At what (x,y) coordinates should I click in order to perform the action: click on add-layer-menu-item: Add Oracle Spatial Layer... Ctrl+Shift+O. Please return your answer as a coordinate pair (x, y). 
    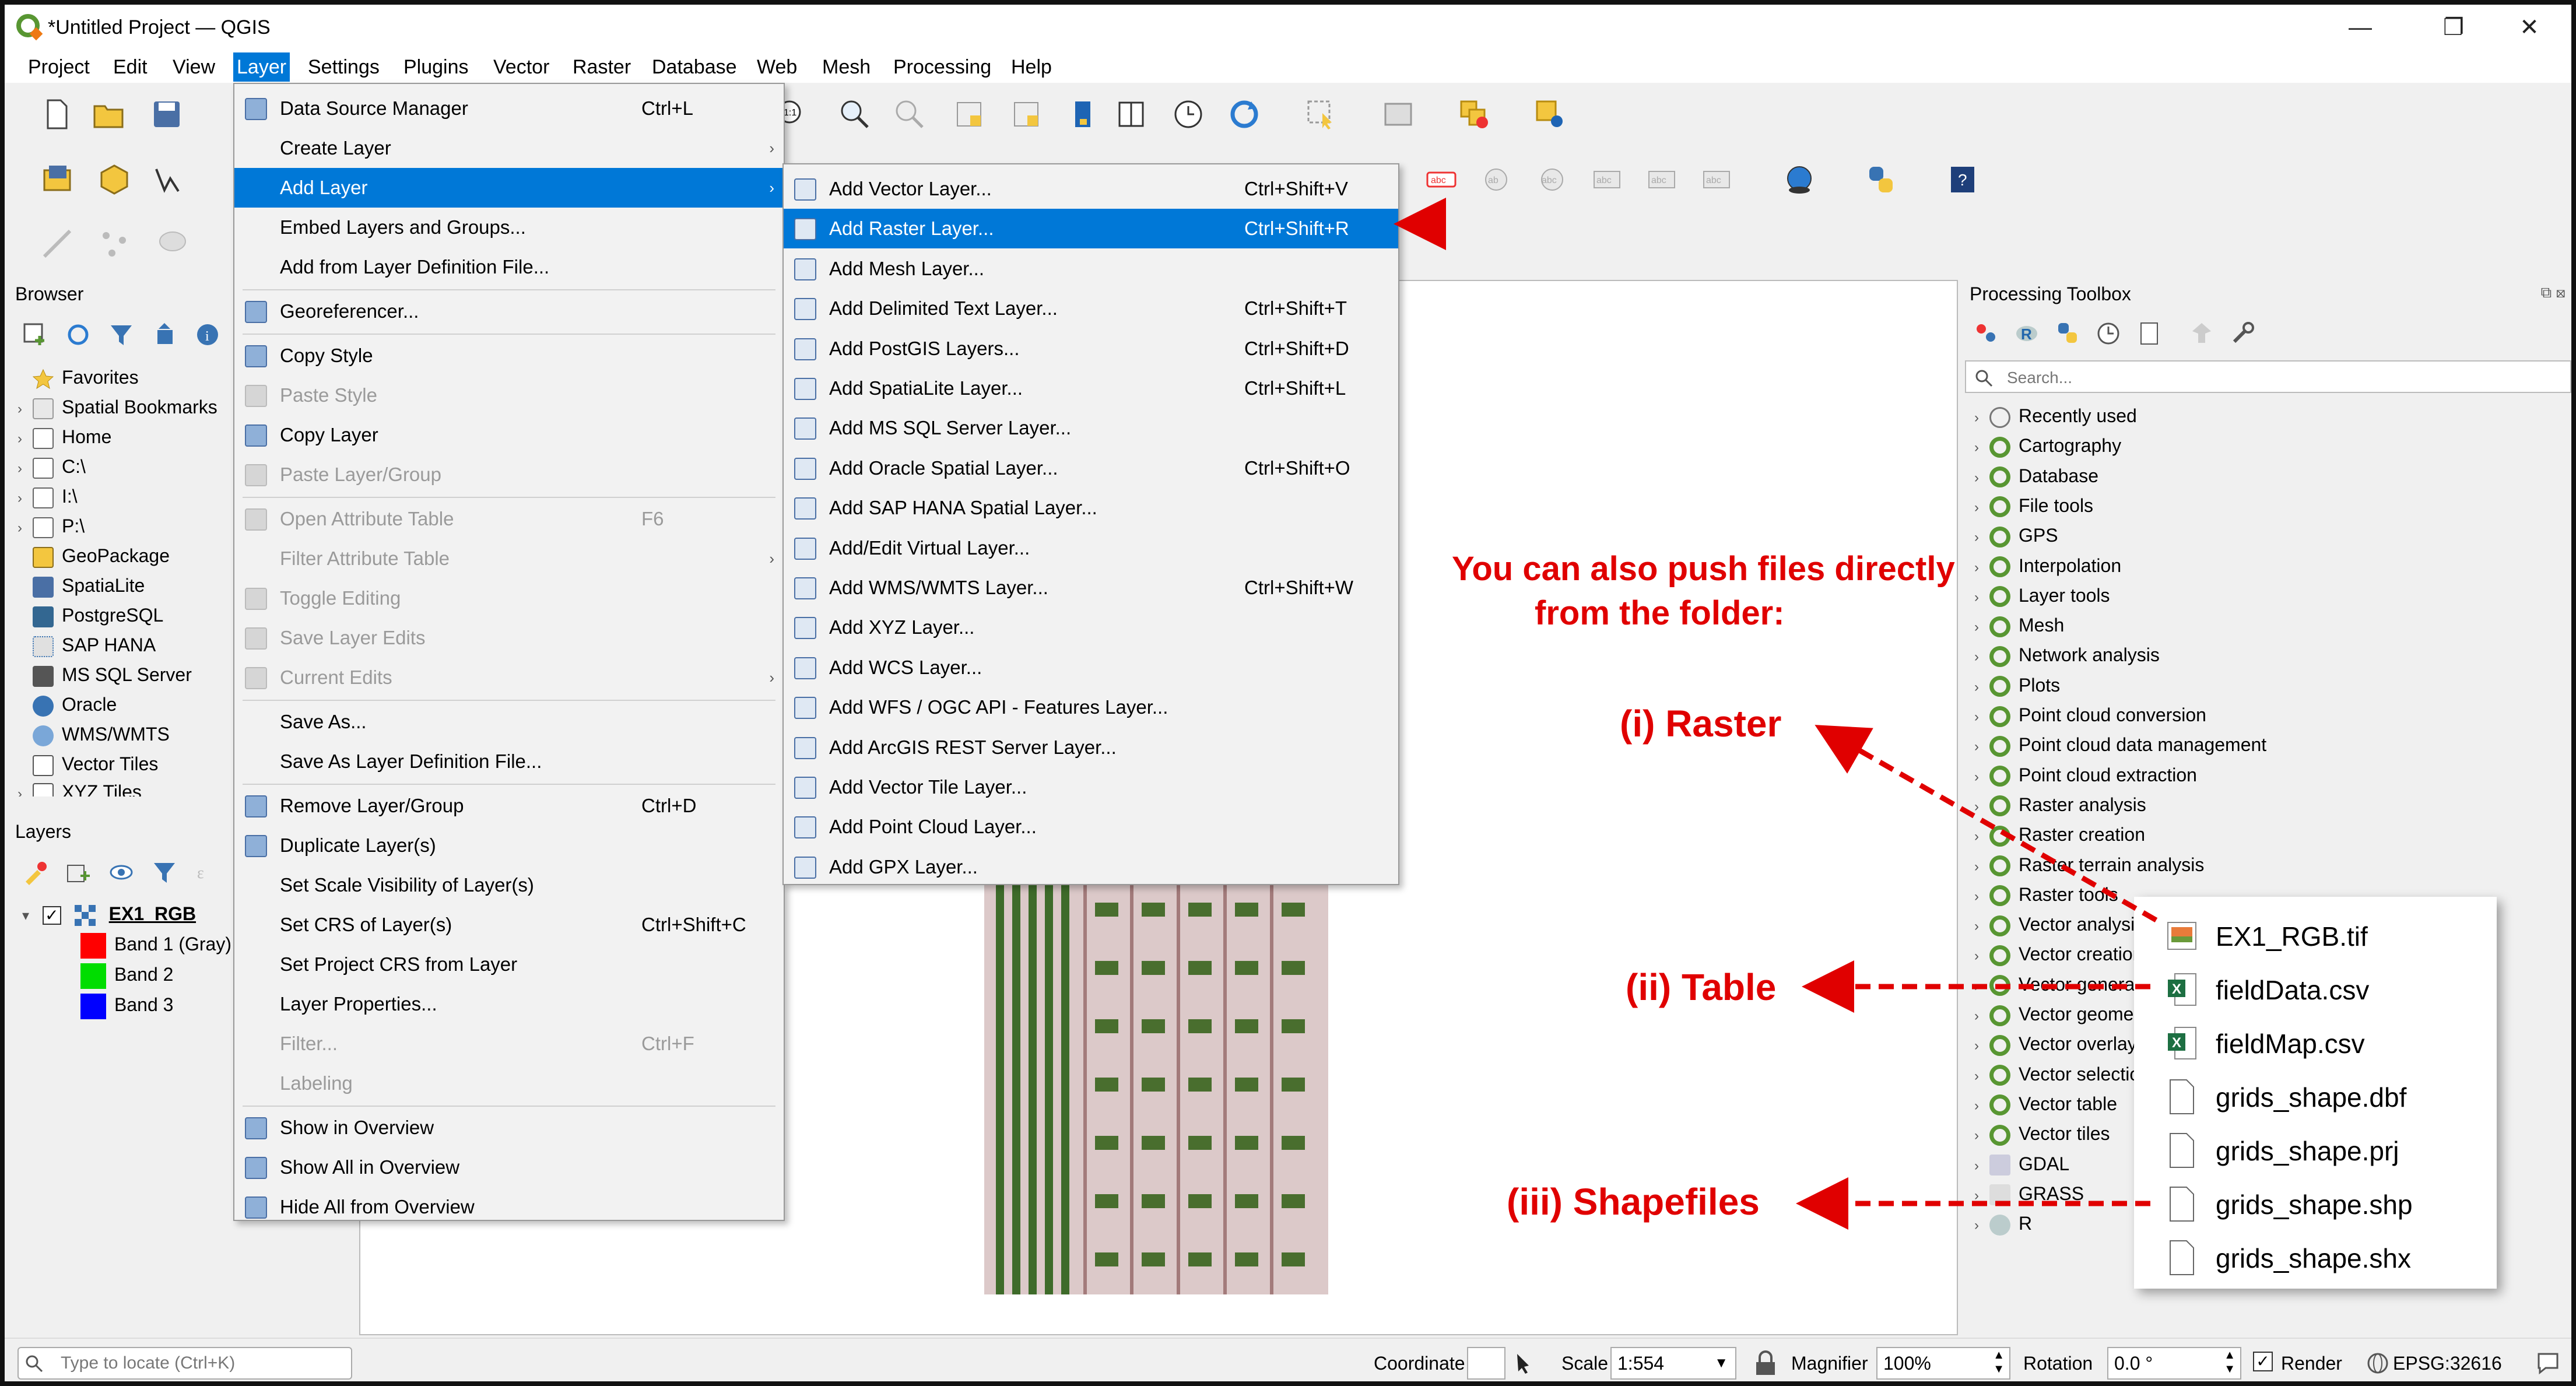
    Looking at the image, I should click on (1091, 468).